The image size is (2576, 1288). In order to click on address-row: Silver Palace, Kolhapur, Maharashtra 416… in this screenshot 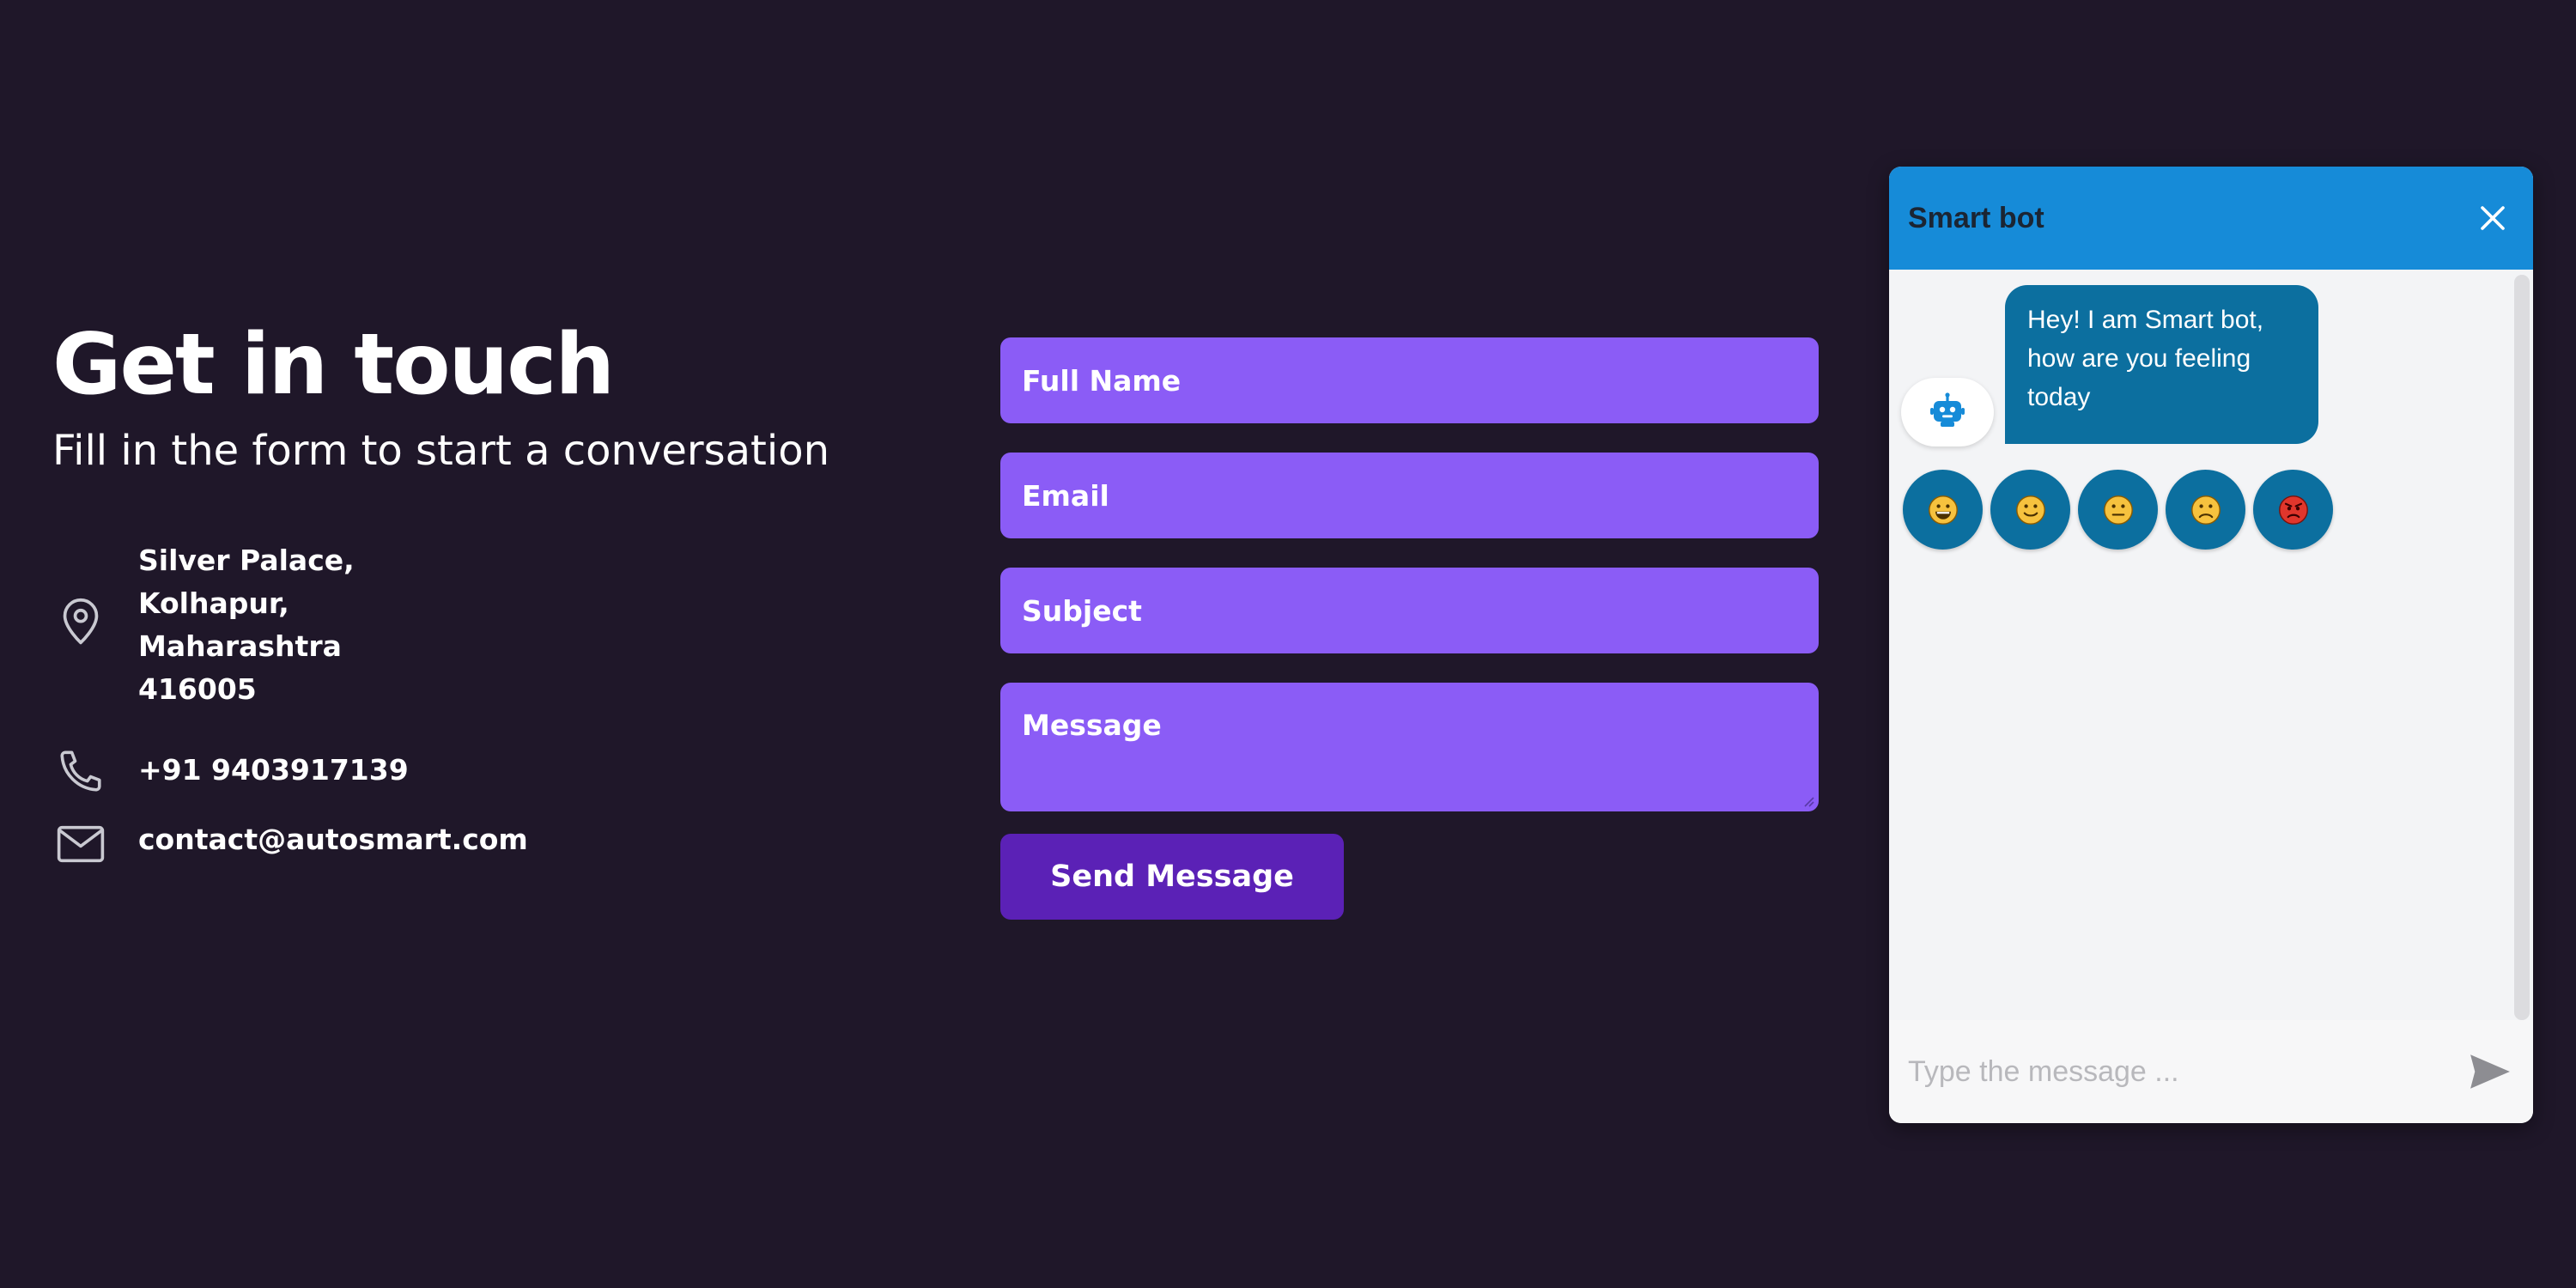, I will do `click(203, 625)`.